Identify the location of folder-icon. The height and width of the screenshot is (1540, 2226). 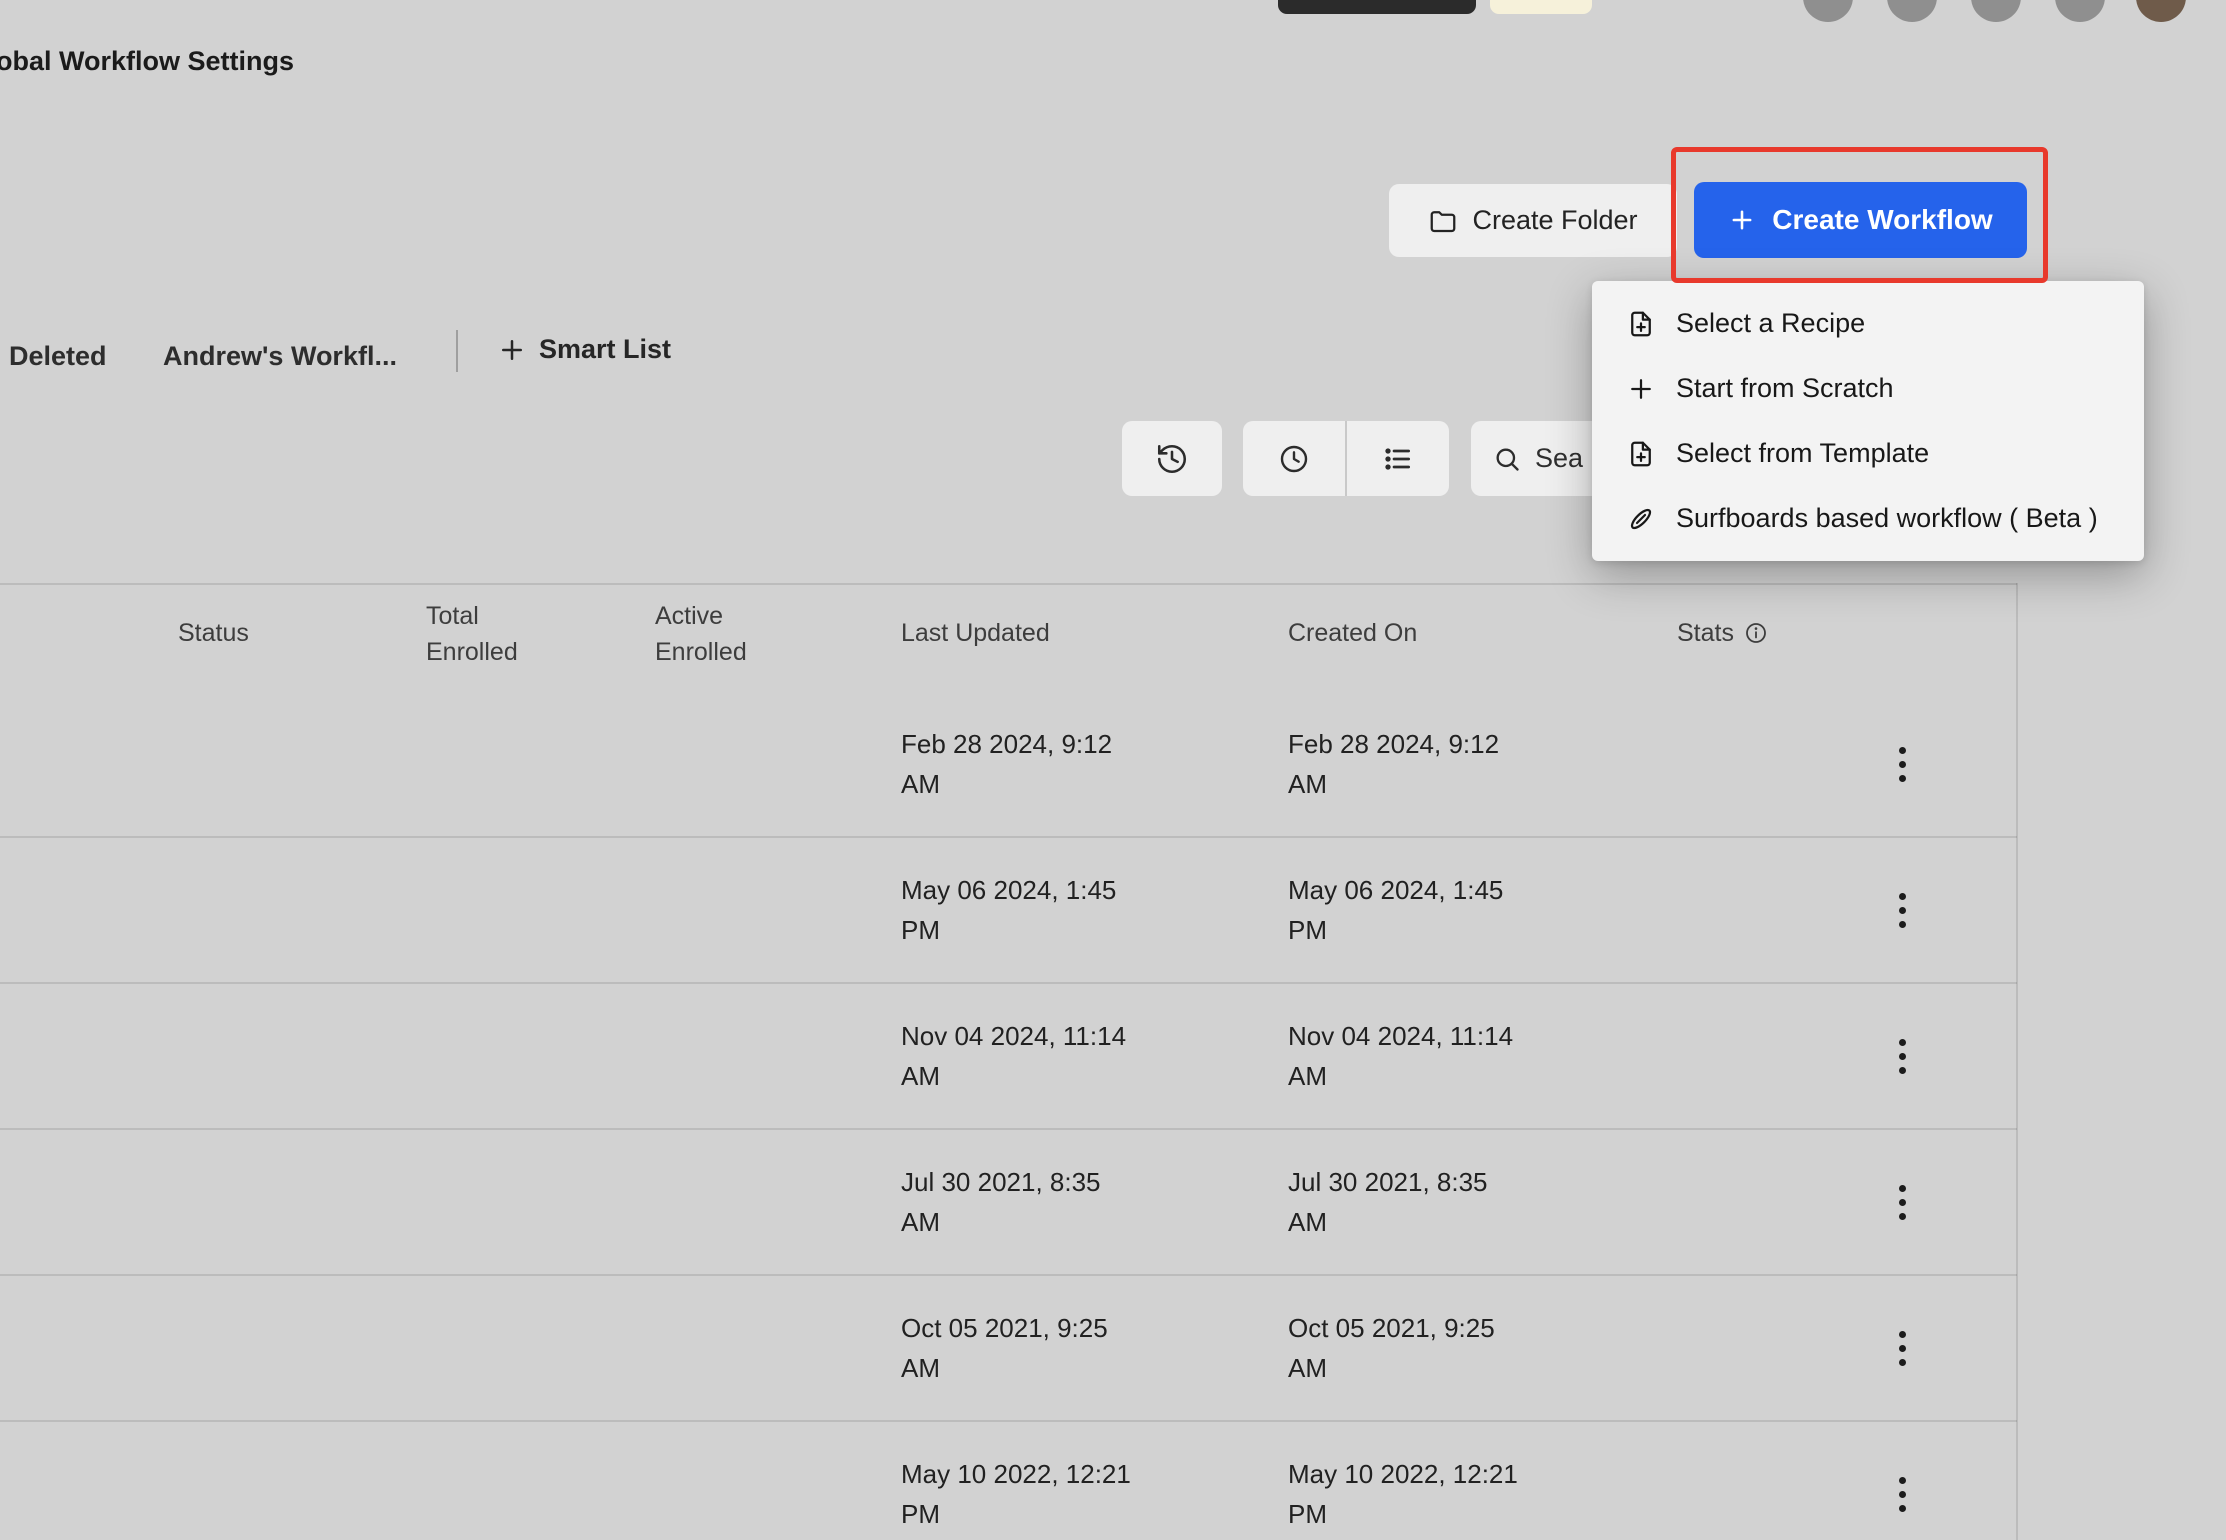
(1443, 221).